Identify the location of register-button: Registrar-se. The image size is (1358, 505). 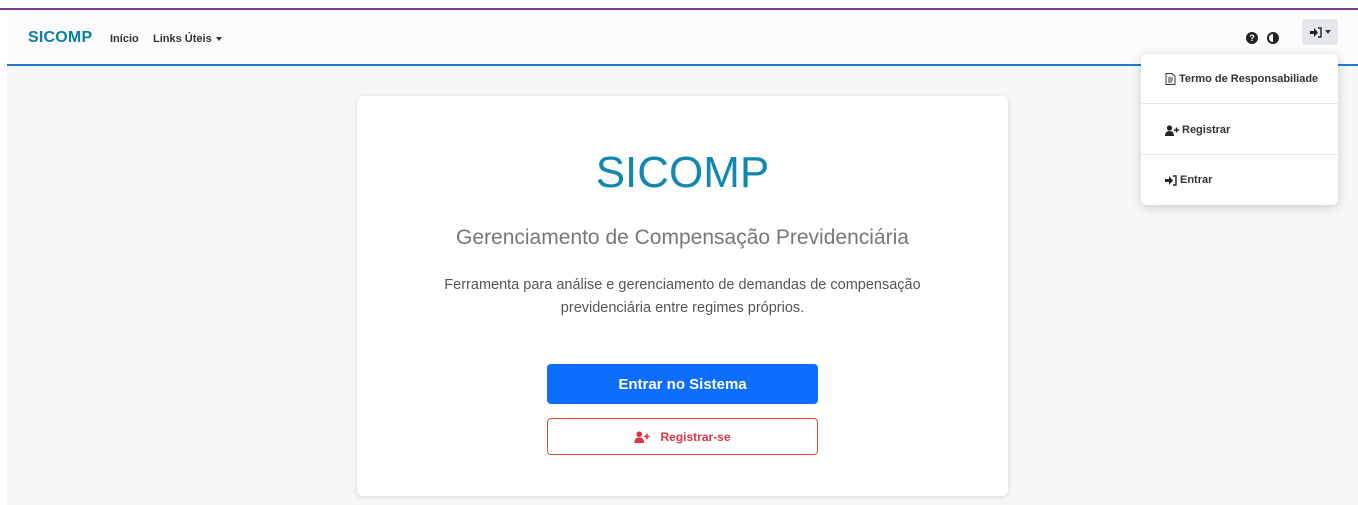
(682, 436).